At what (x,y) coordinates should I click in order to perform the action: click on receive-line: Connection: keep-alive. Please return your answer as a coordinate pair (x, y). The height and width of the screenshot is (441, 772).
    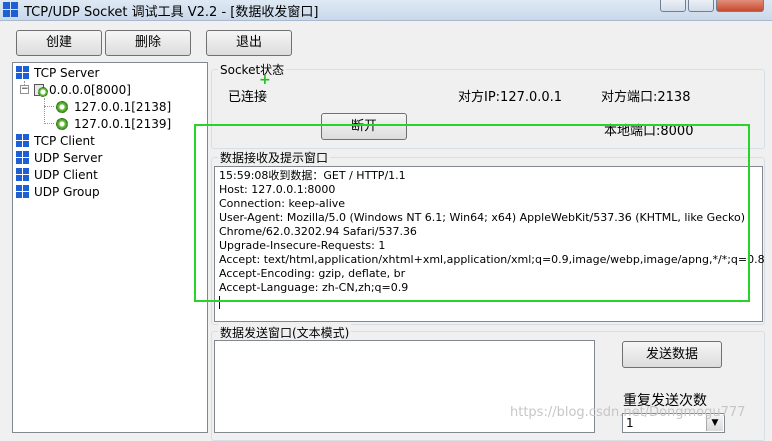
    Looking at the image, I should click on (282, 203).